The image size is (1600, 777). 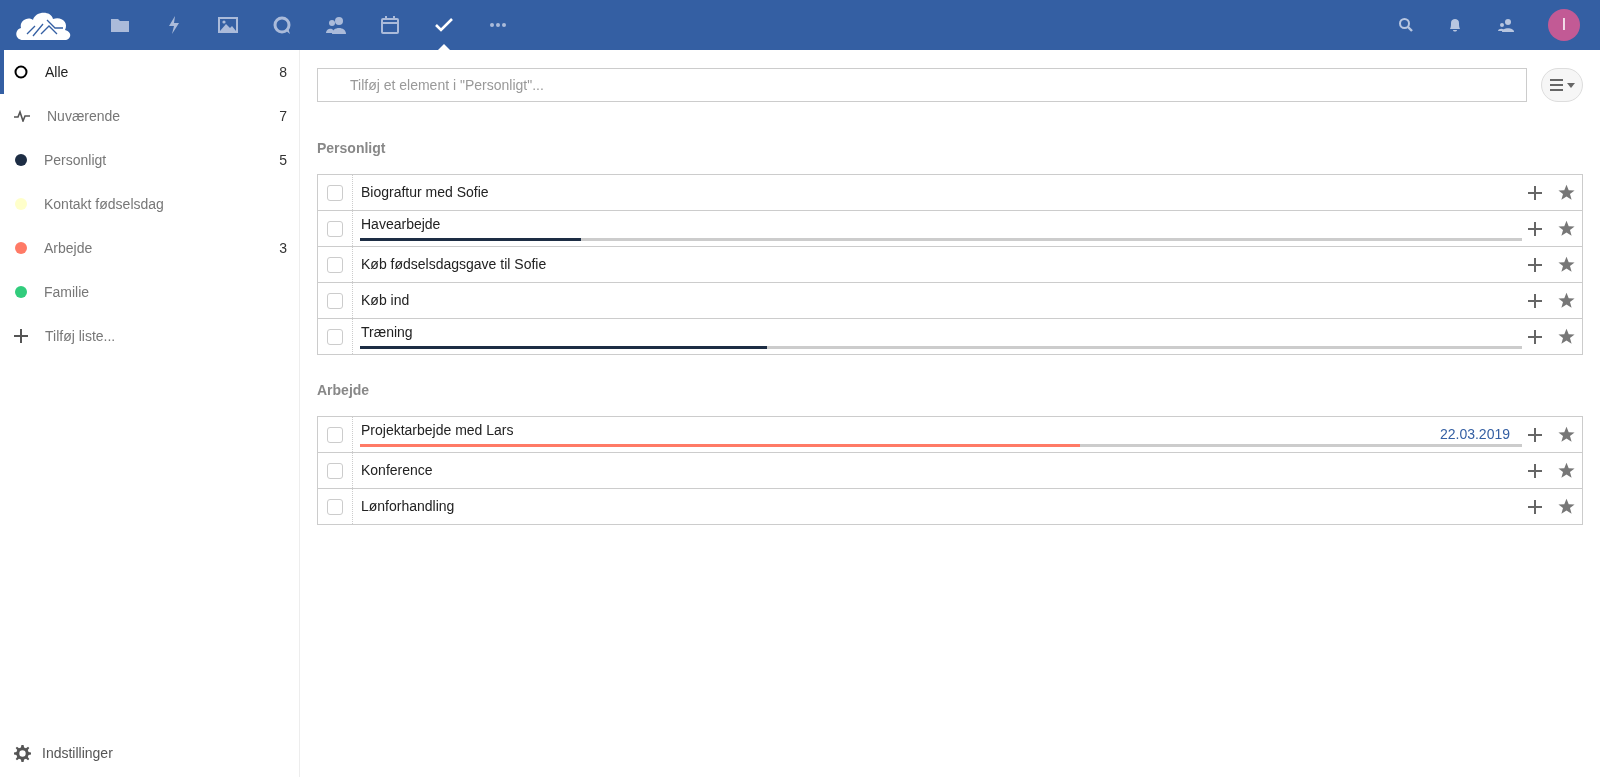 What do you see at coordinates (950, 337) in the screenshot?
I see `task-row: Træning` at bounding box center [950, 337].